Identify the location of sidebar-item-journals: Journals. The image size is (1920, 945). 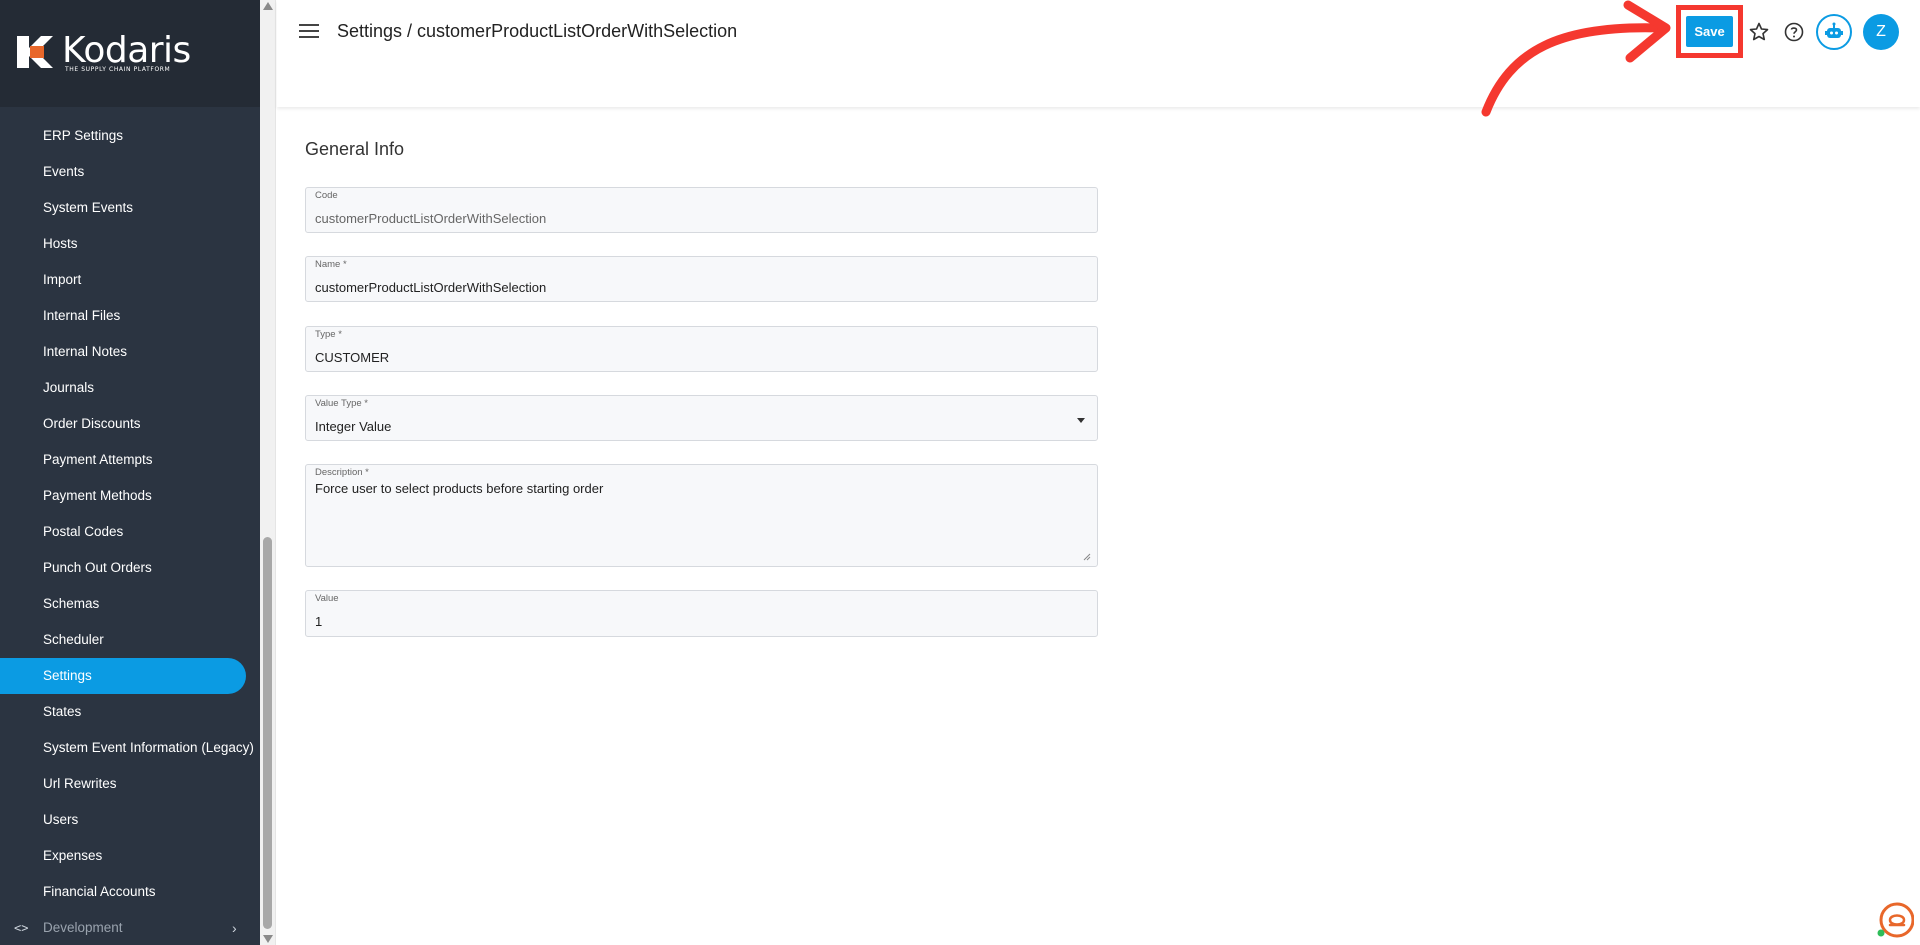
(130, 388).